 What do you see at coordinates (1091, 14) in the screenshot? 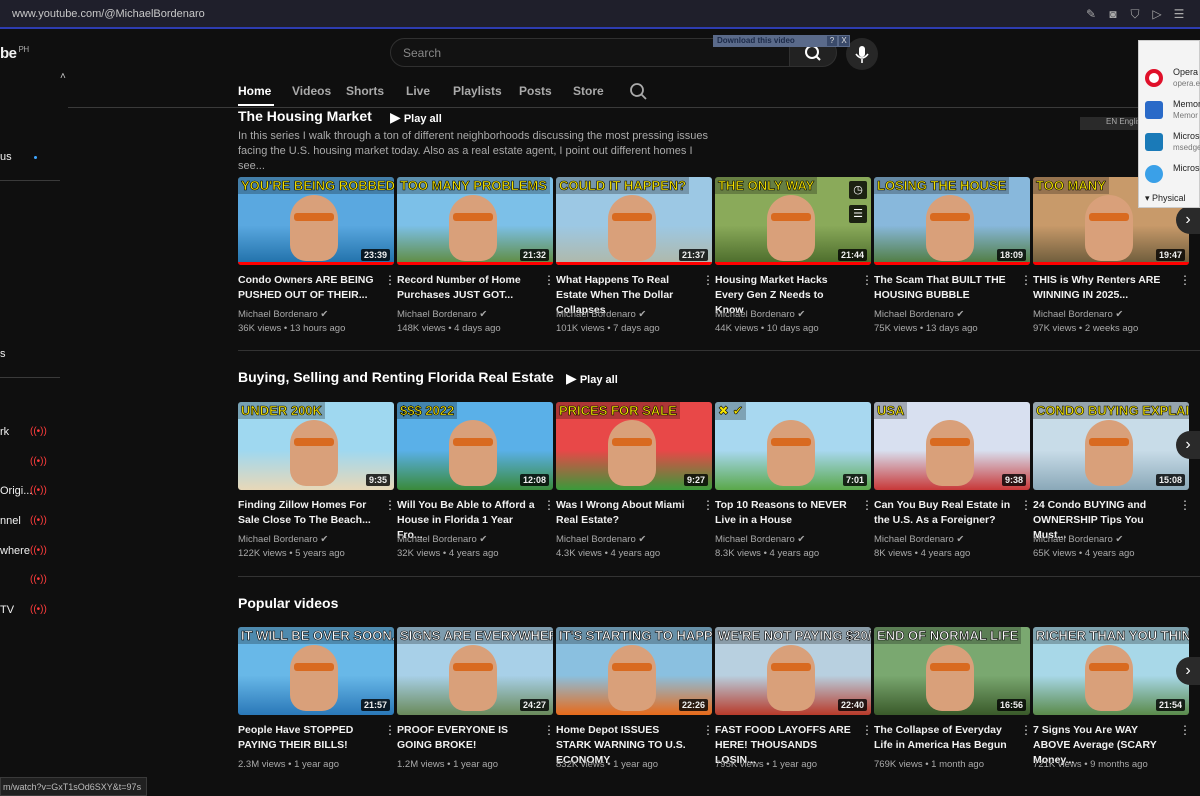
I see `edit-icon: ✎` at bounding box center [1091, 14].